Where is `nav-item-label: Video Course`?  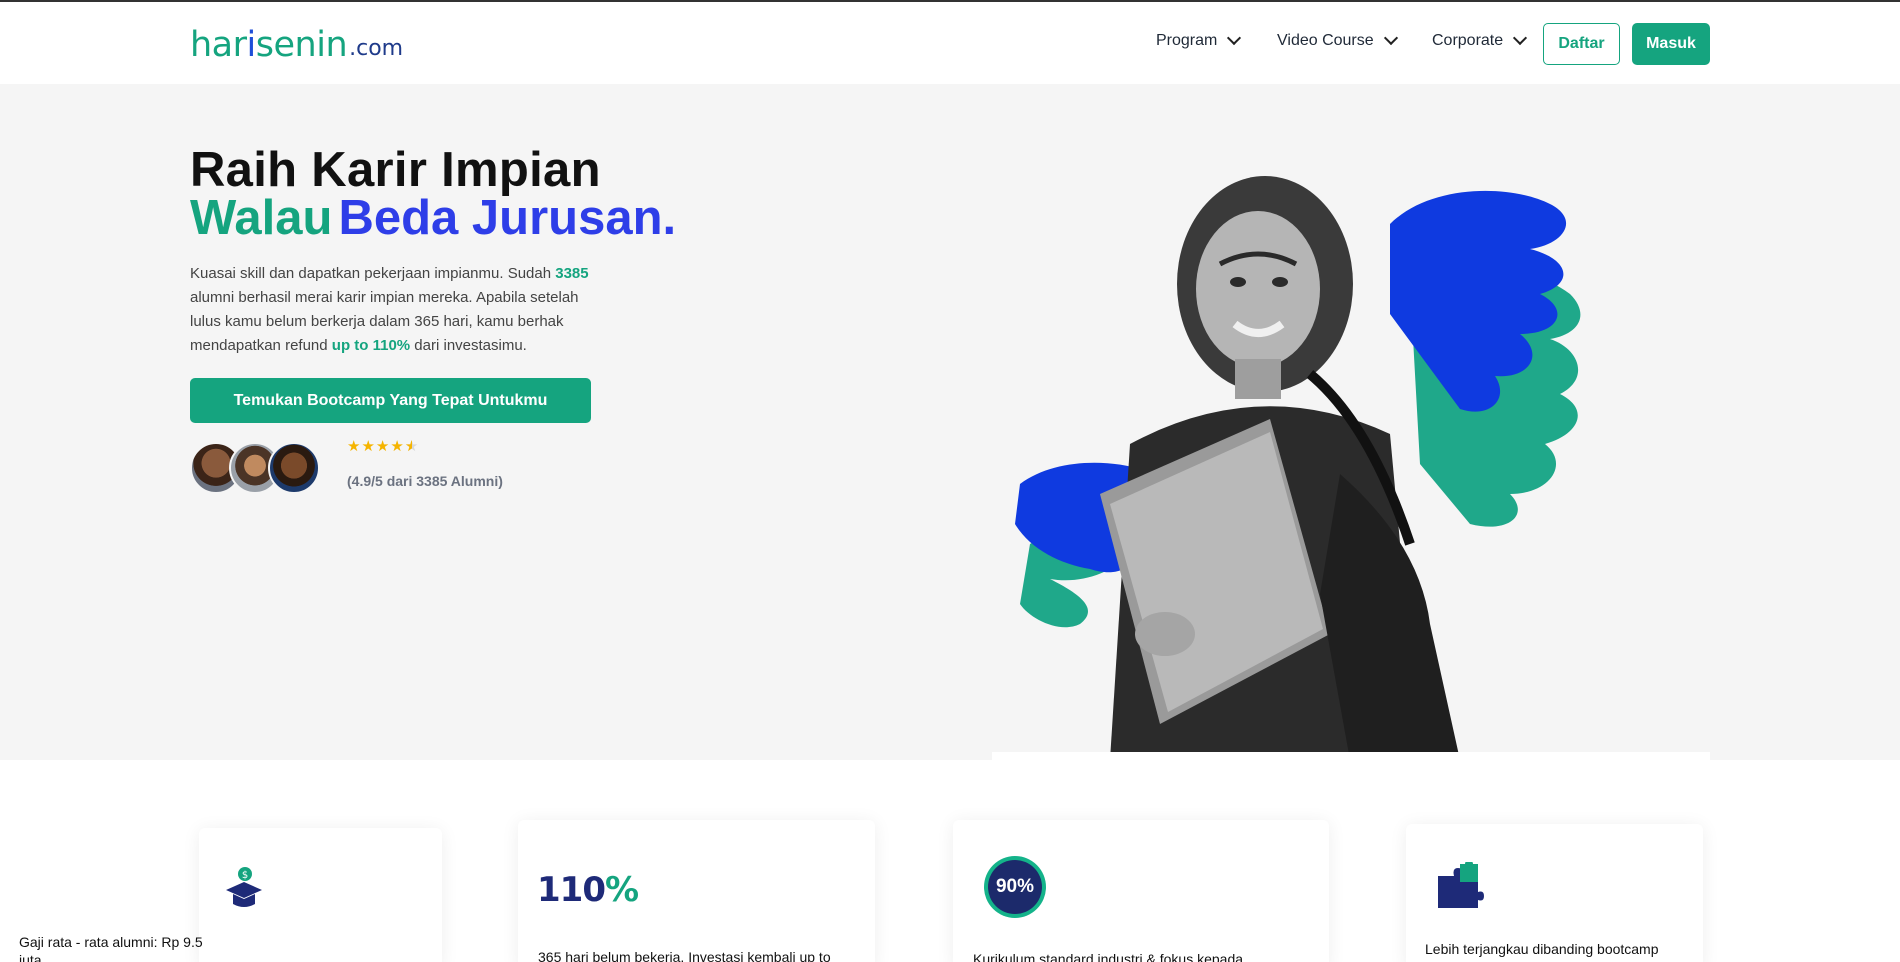 nav-item-label: Video Course is located at coordinates (1325, 40).